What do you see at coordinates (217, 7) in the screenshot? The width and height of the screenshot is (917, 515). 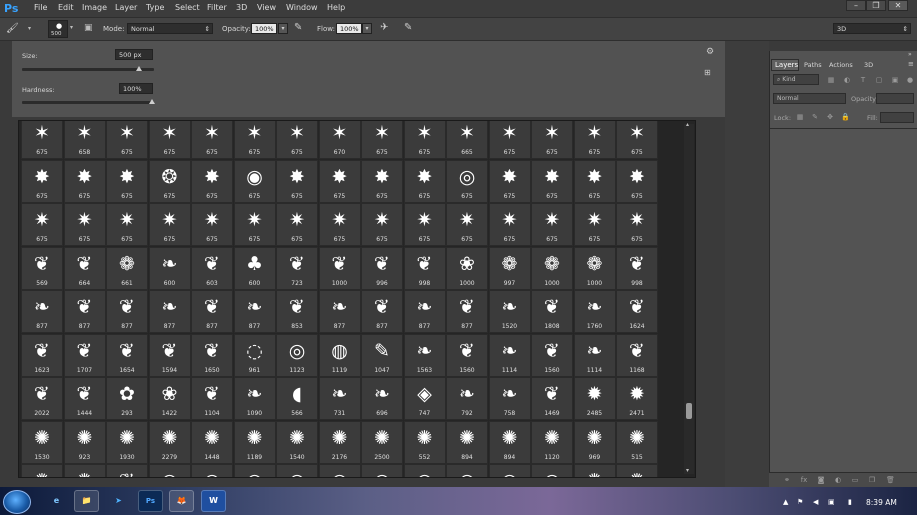 I see `menu-filter: Filter` at bounding box center [217, 7].